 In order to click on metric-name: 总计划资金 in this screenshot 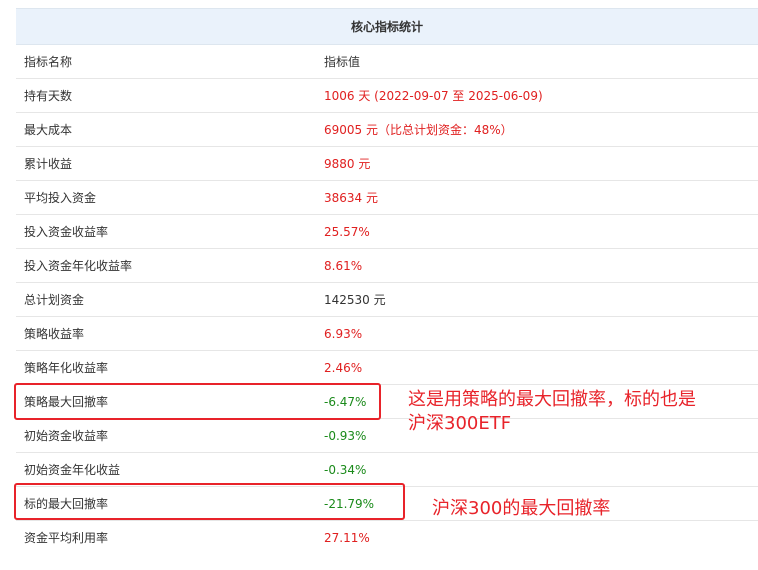, I will do `click(54, 300)`.